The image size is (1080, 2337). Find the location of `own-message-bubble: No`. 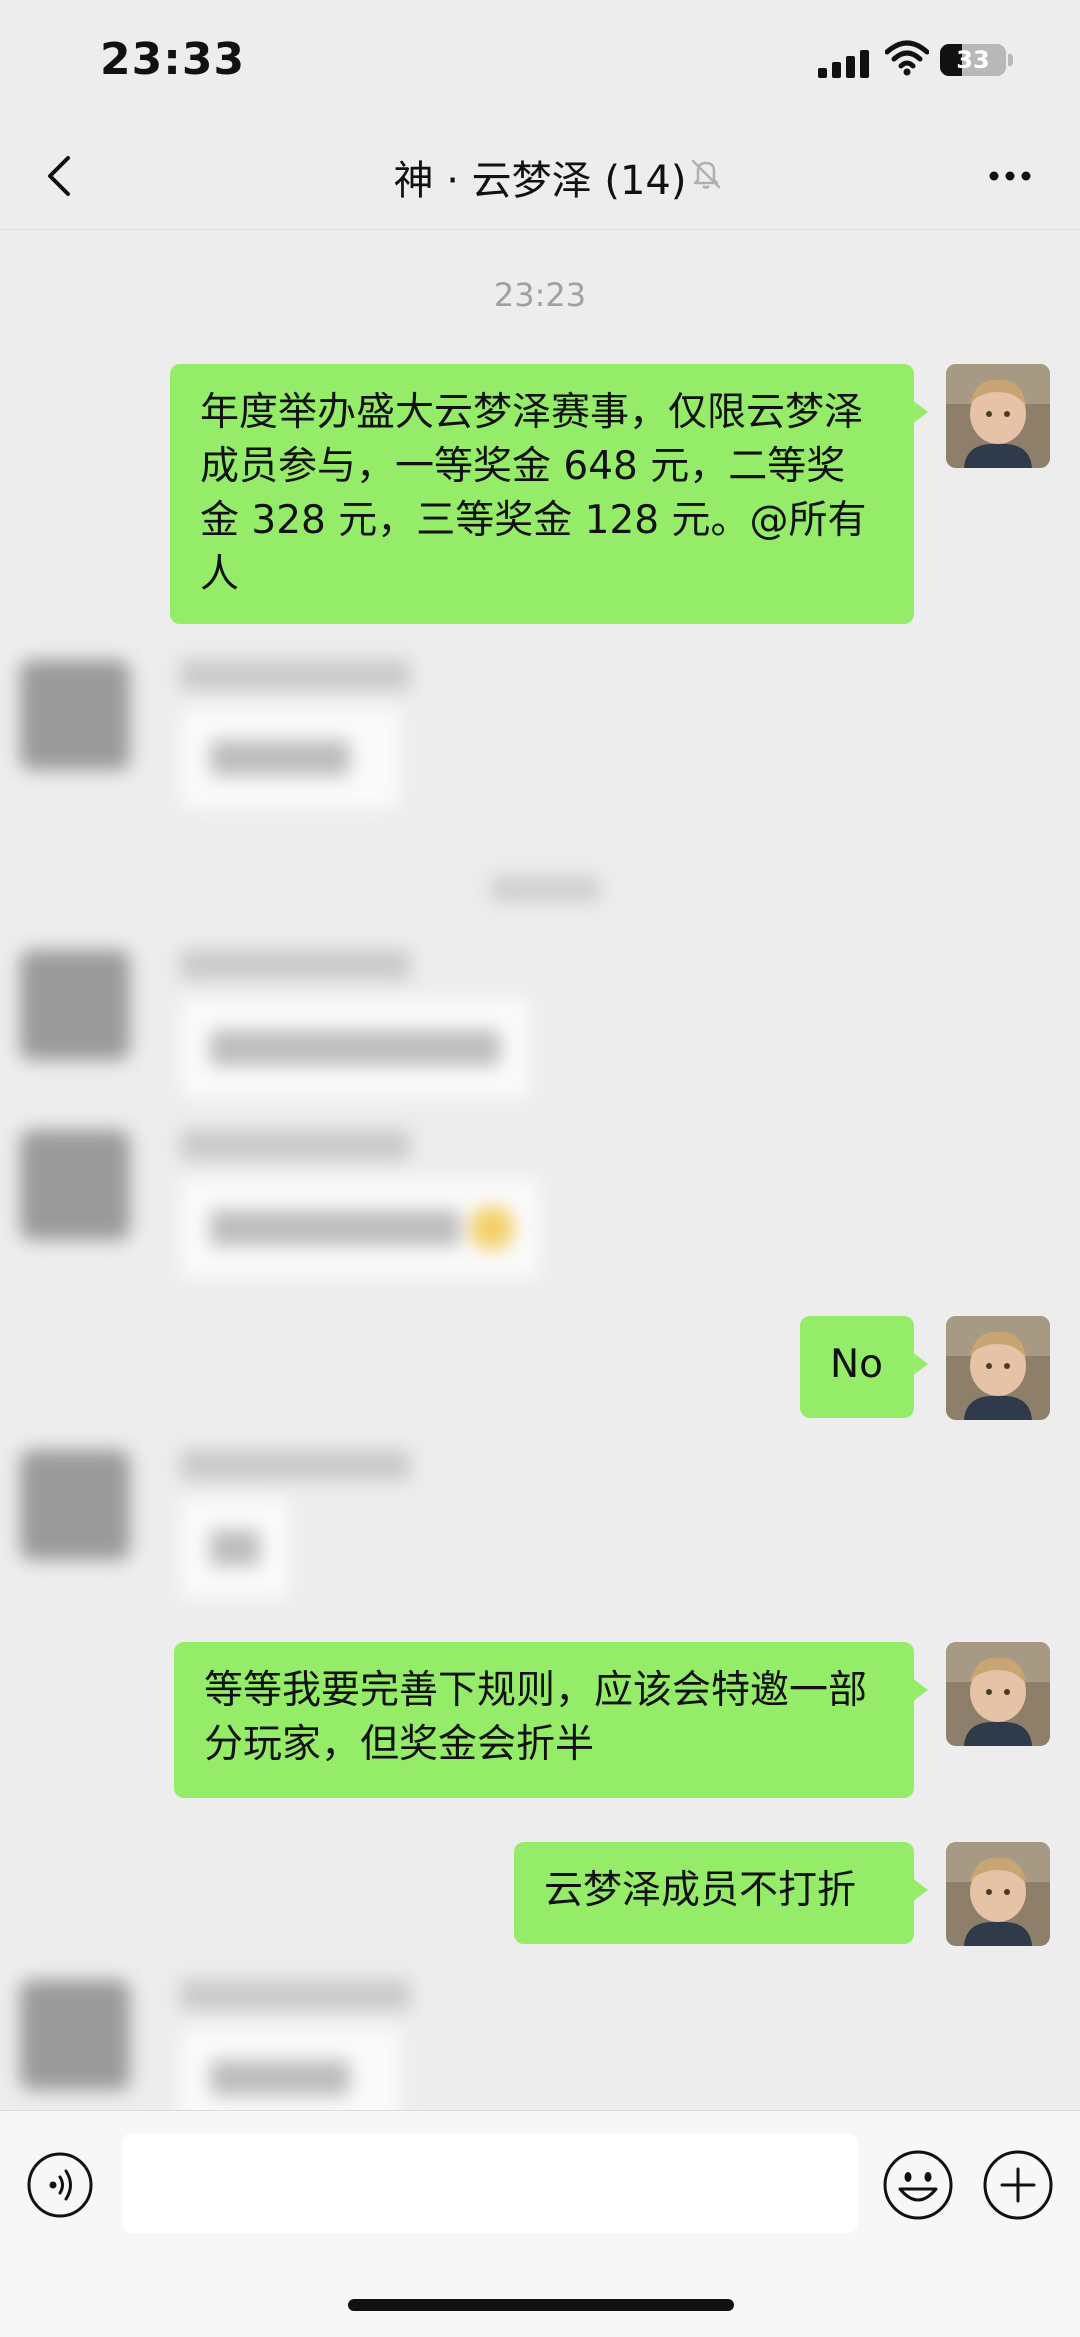

own-message-bubble: No is located at coordinates (864, 1367).